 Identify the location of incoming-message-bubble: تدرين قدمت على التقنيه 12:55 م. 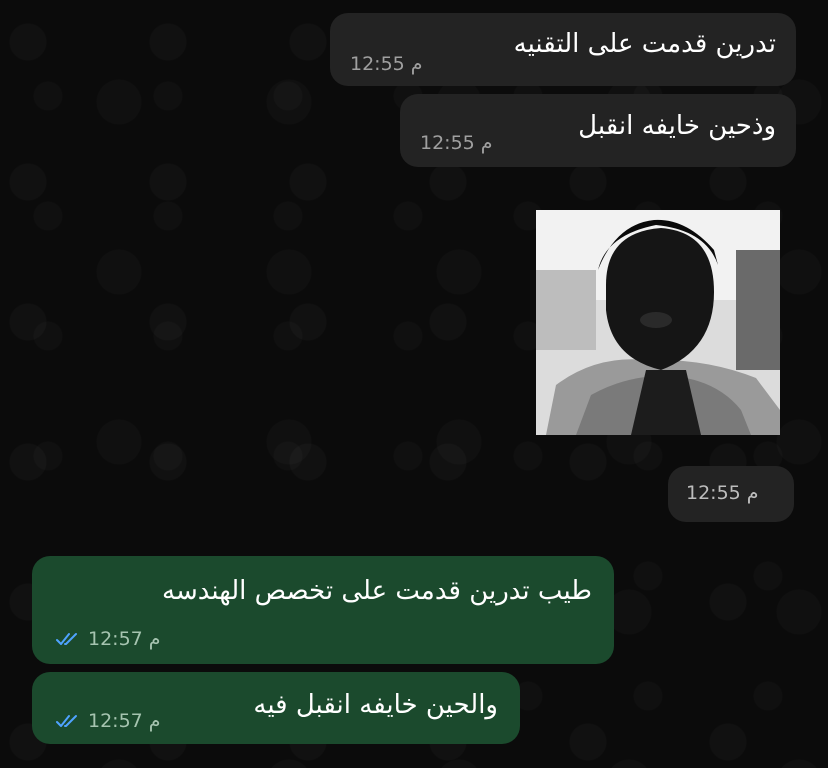
(563, 49).